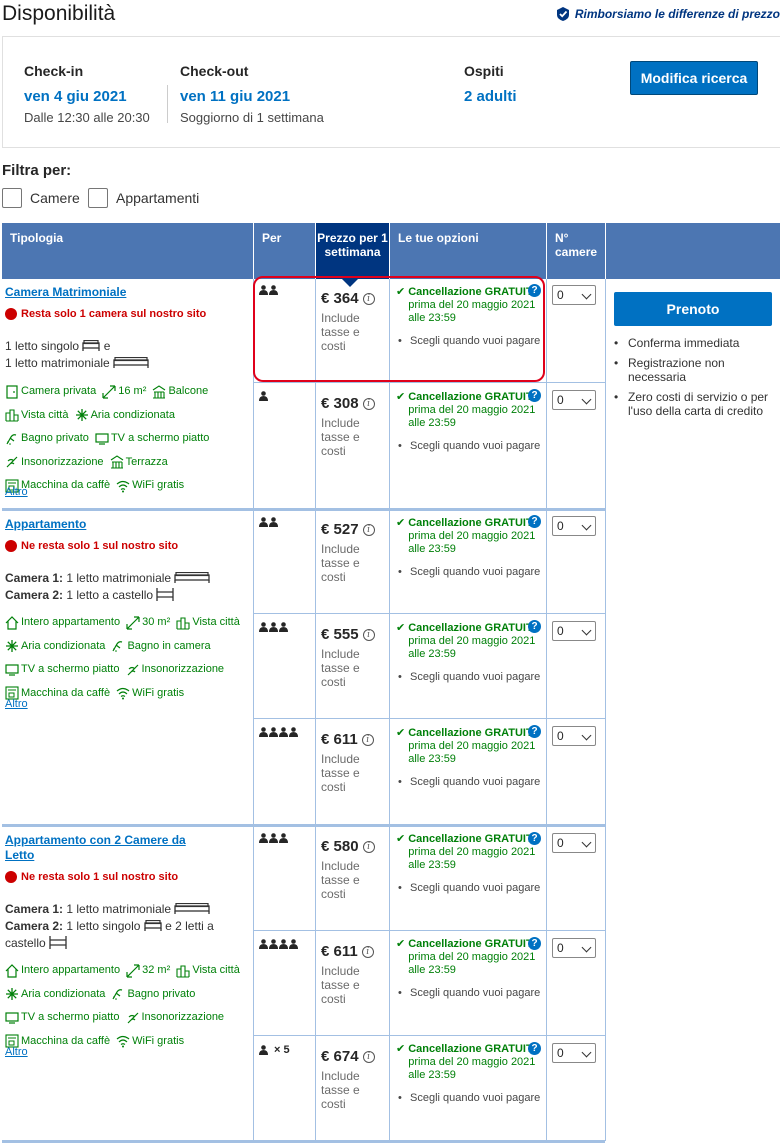 The height and width of the screenshot is (1145, 780). I want to click on price-match-badge: Rimborsiamo le differenze di prezzo, so click(667, 14).